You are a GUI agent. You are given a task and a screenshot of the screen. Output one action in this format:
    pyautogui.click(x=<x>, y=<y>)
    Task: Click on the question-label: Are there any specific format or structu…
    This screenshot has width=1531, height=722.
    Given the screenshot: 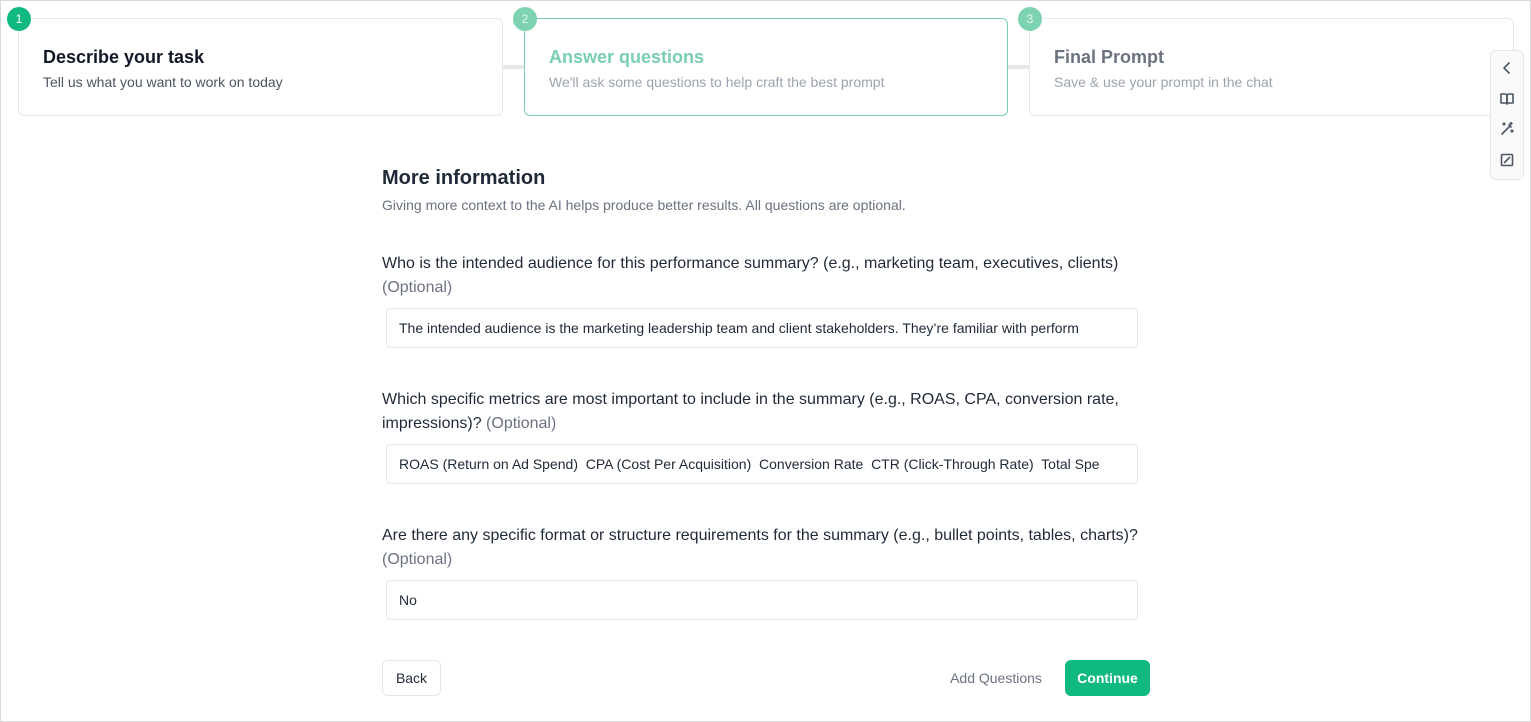 What is the action you would take?
    pyautogui.click(x=766, y=548)
    